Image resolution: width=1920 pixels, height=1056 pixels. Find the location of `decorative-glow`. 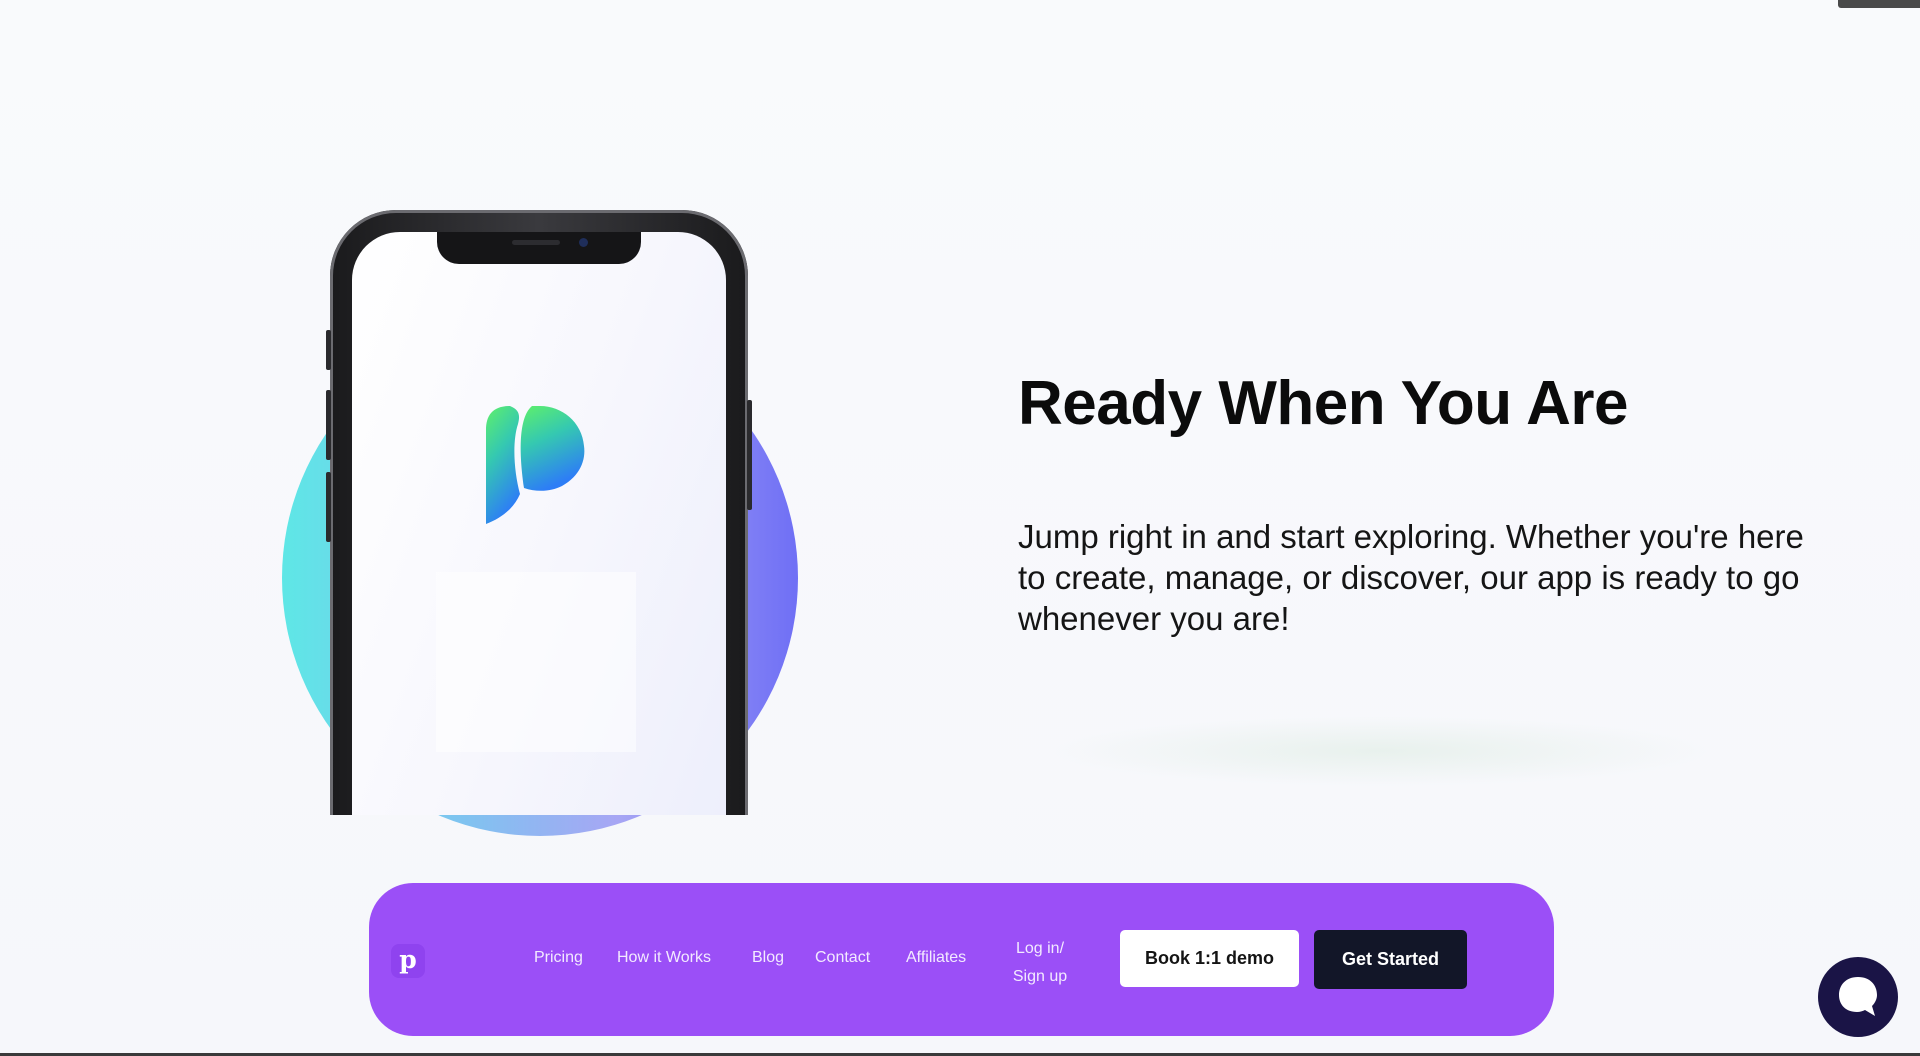

decorative-glow is located at coordinates (1380, 751).